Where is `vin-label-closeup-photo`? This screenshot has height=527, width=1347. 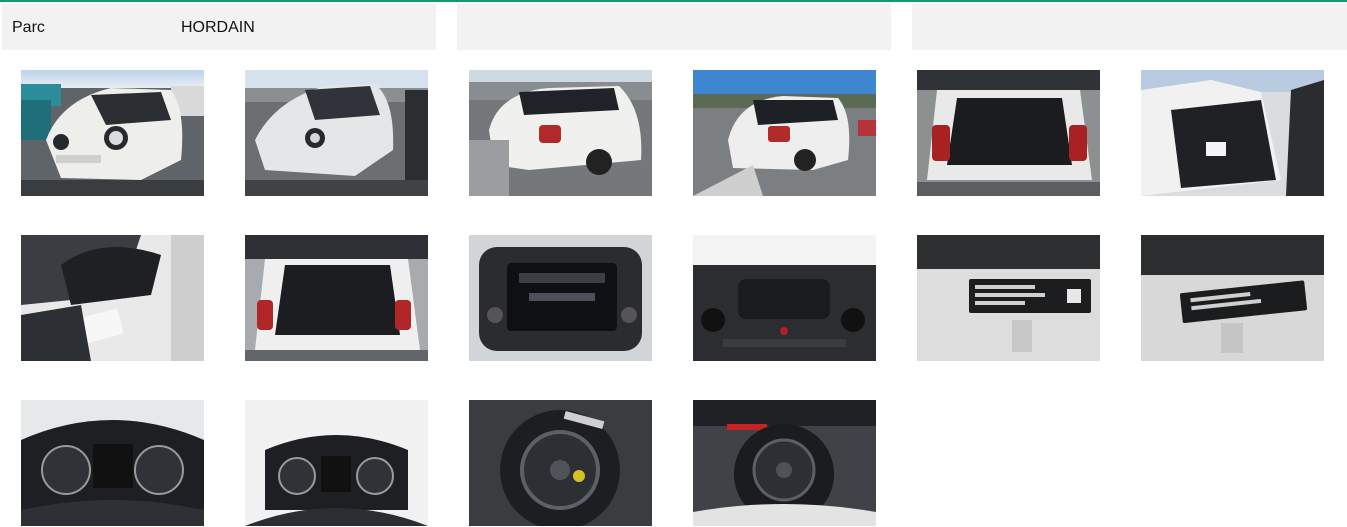
vin-label-closeup-photo is located at coordinates (1232, 298).